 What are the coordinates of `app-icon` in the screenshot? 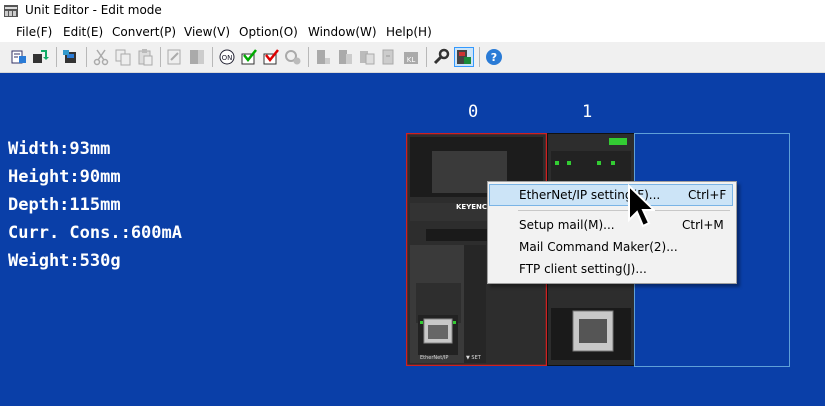 It's located at (11, 11).